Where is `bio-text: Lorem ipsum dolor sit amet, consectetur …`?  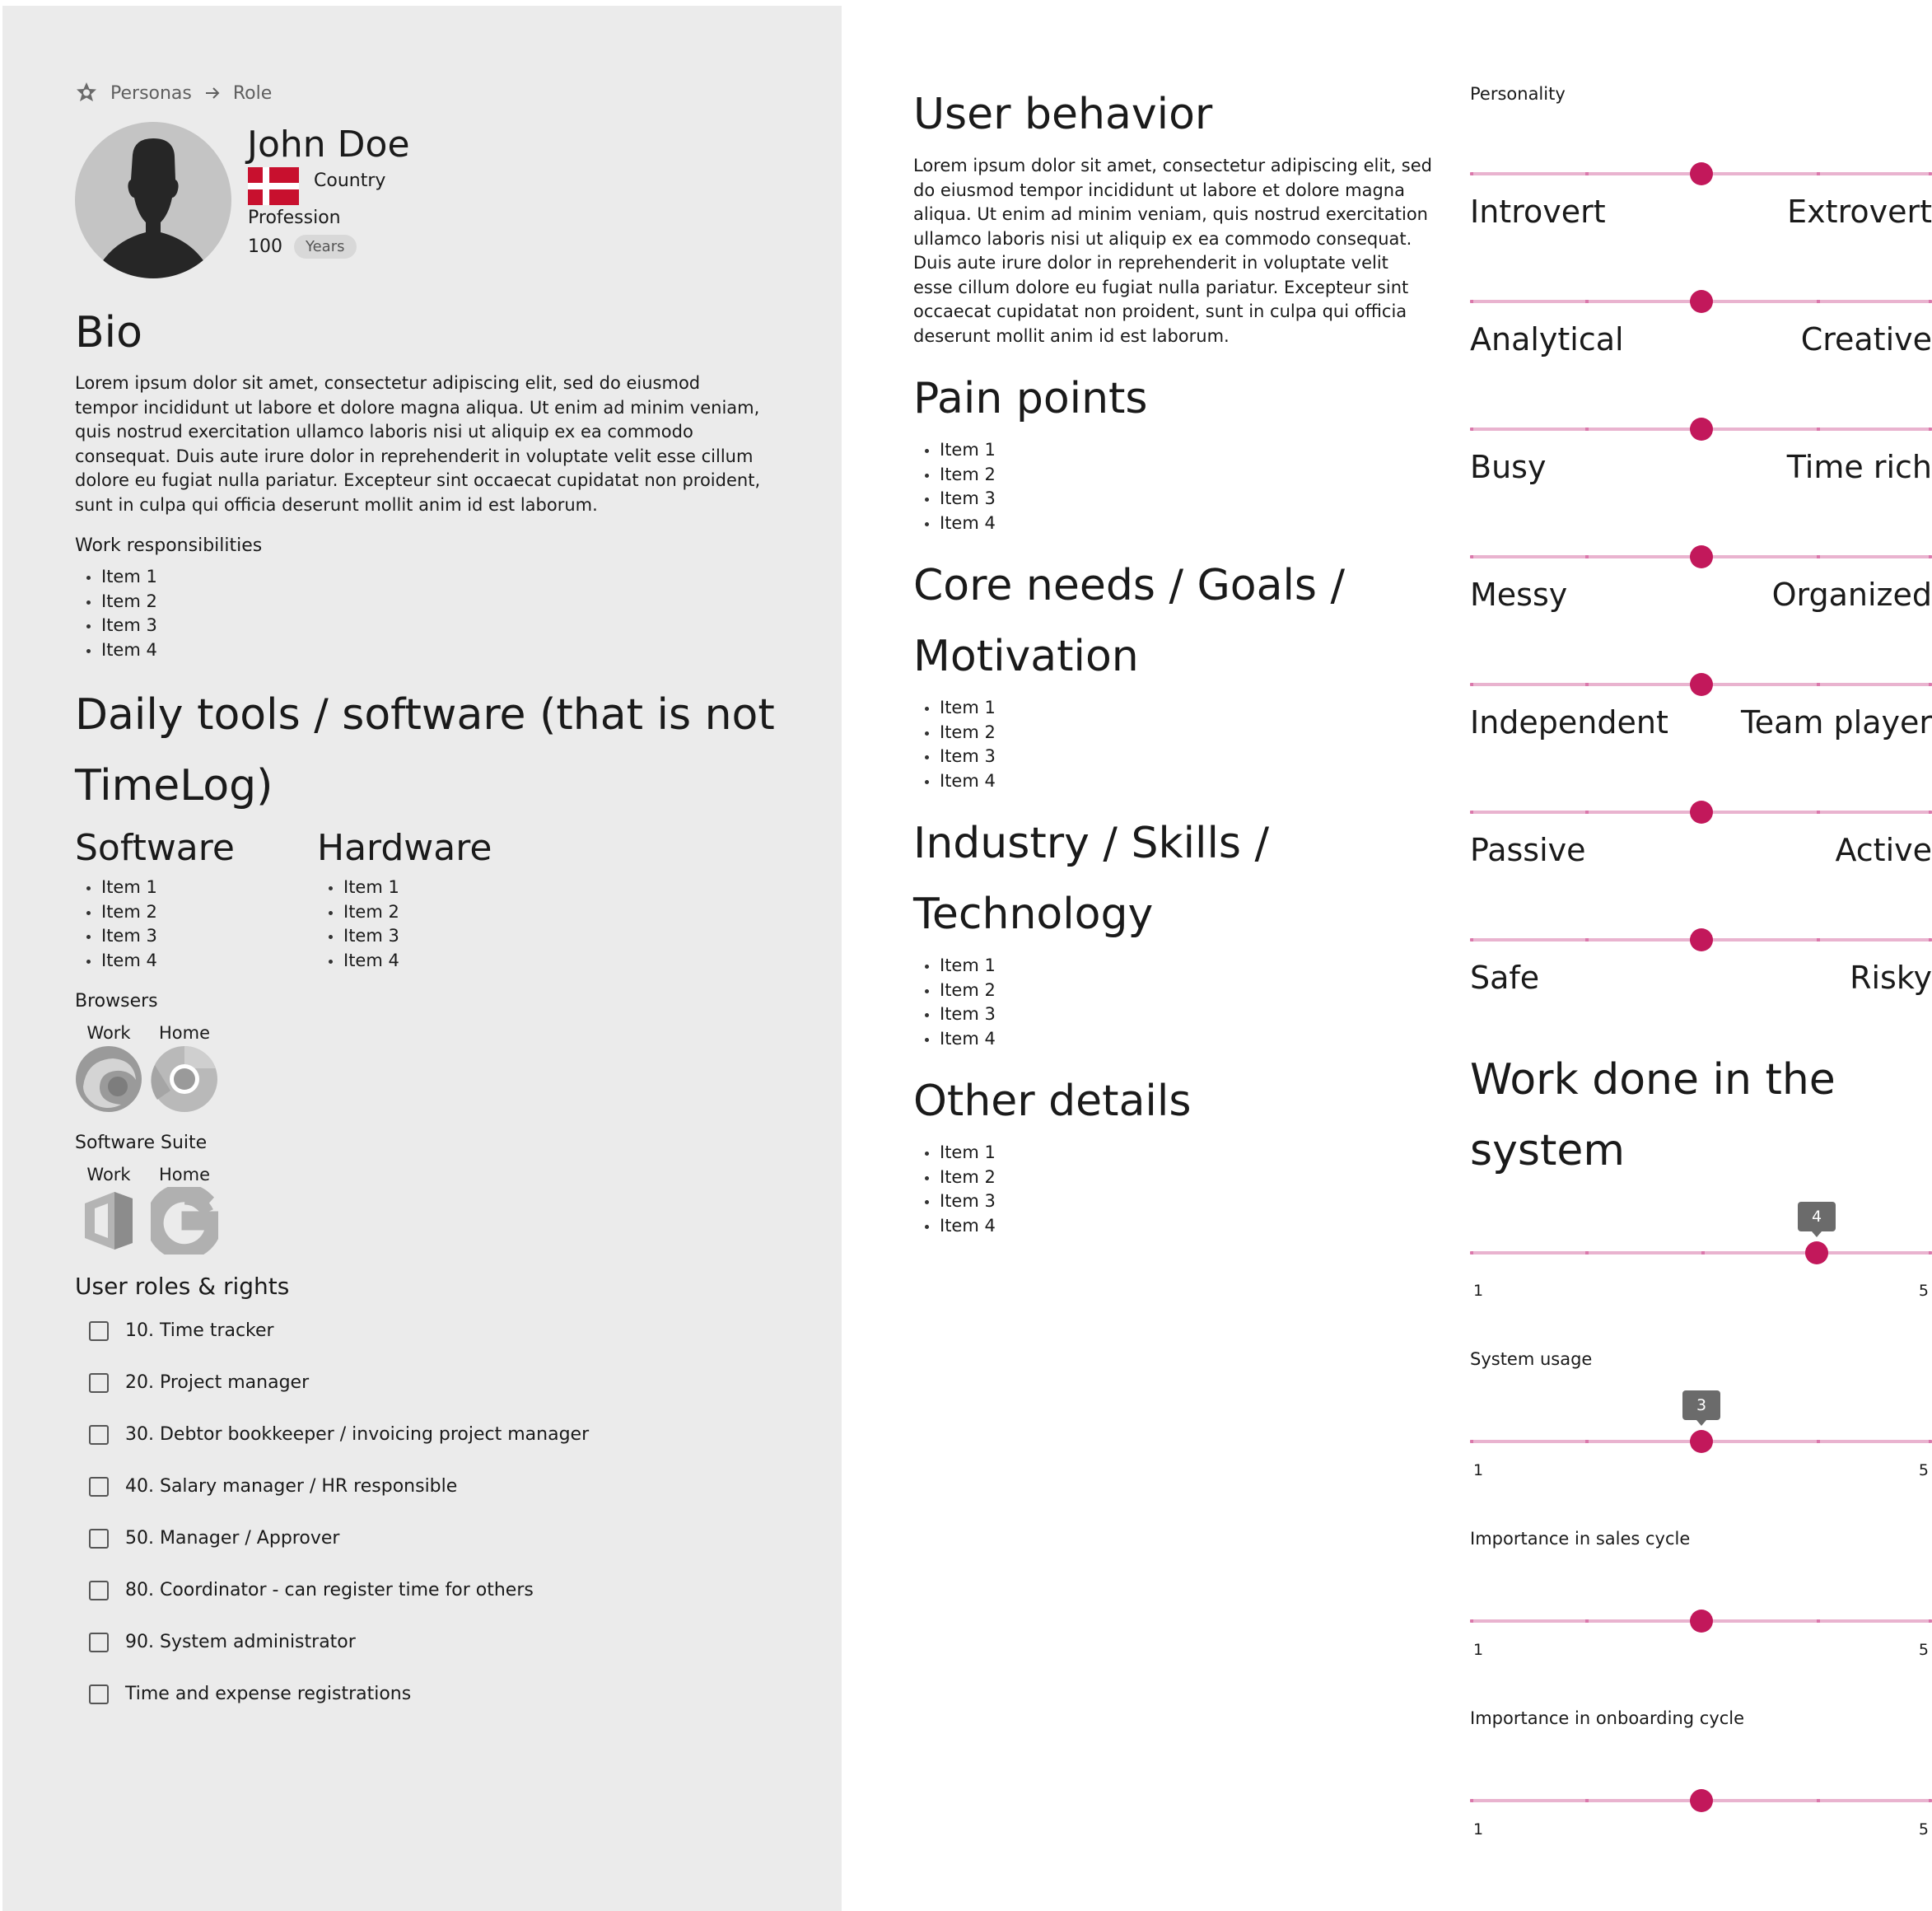
bio-text: Lorem ipsum dolor sit amet, consectetur … is located at coordinates (418, 444).